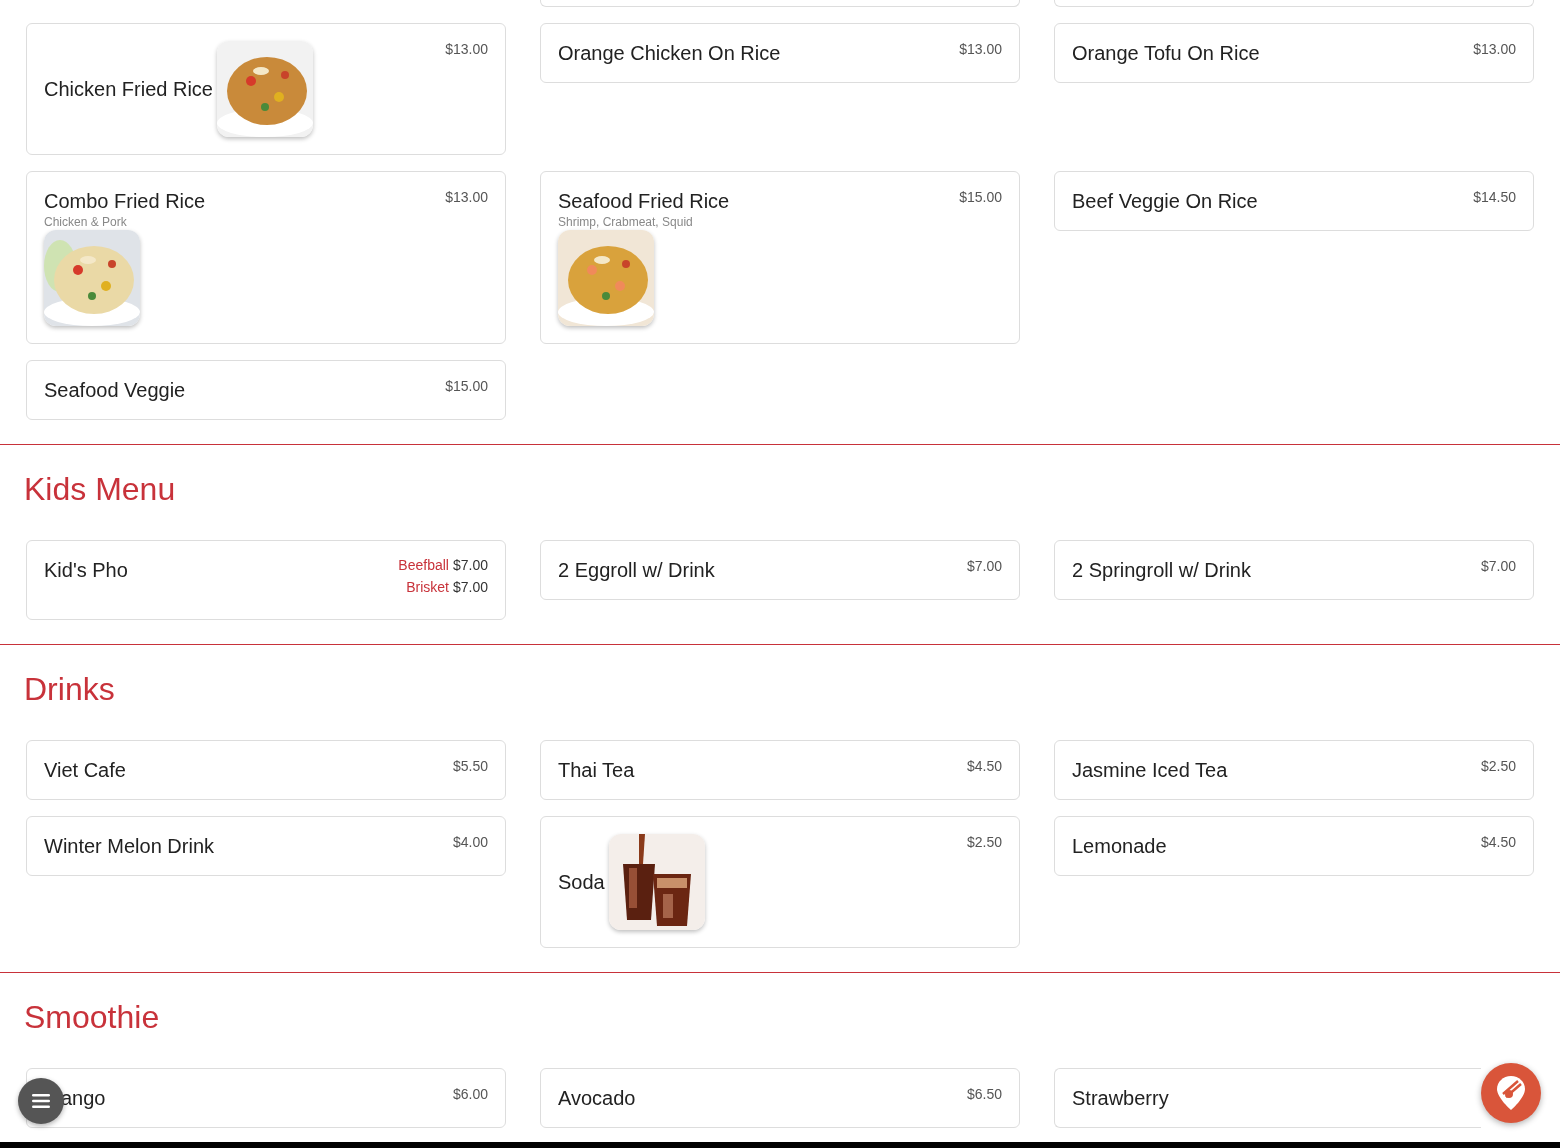 Image resolution: width=1560 pixels, height=1148 pixels. I want to click on menu-item-card: Kid's Pho Beefball $7.00 Brisket $7.00, so click(266, 580).